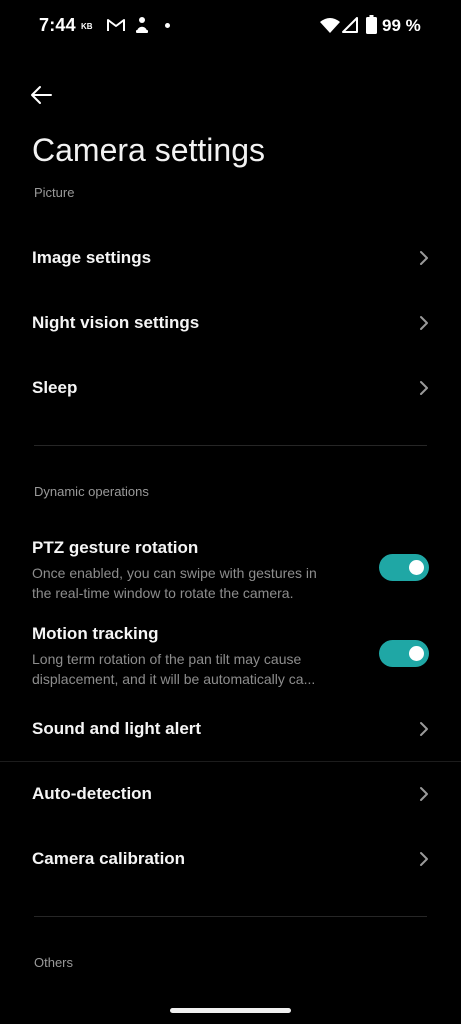 The width and height of the screenshot is (461, 1024). I want to click on ptz-gesture-rotation-label: PTZ gesture rotation, so click(115, 547).